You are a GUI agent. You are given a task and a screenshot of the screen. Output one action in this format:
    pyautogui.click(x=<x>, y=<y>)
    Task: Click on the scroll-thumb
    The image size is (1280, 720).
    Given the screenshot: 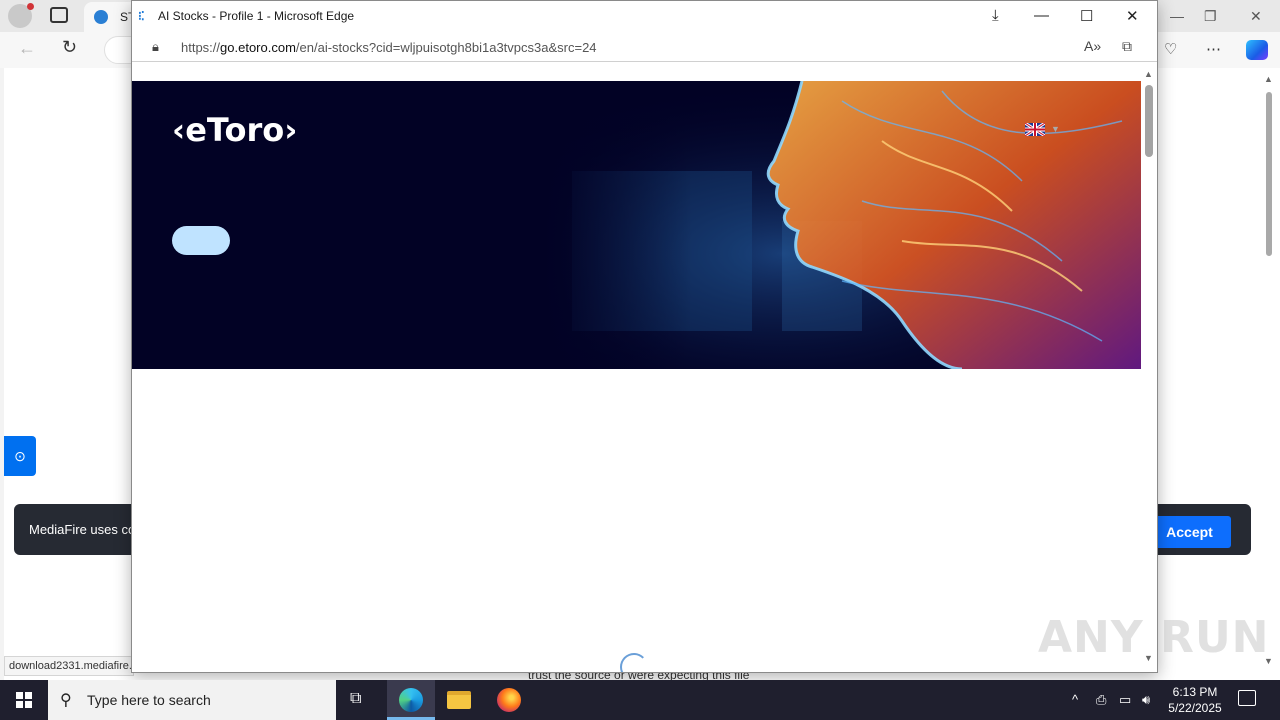 What is the action you would take?
    pyautogui.click(x=1269, y=174)
    